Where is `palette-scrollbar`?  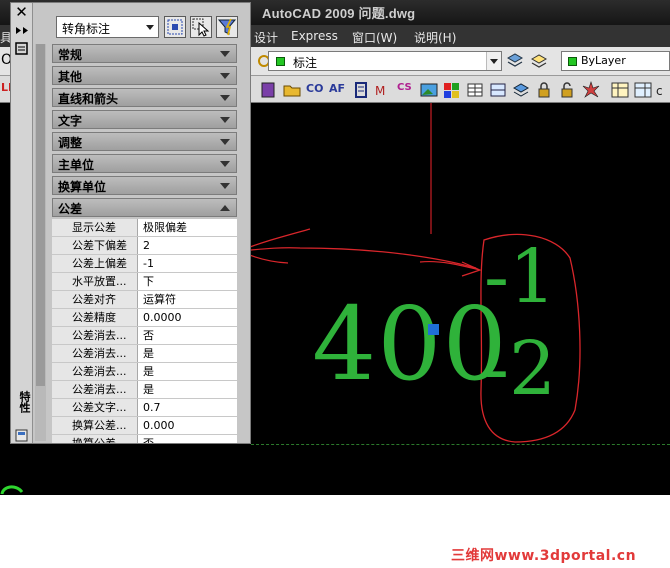
palette-scrollbar is located at coordinates (40, 242).